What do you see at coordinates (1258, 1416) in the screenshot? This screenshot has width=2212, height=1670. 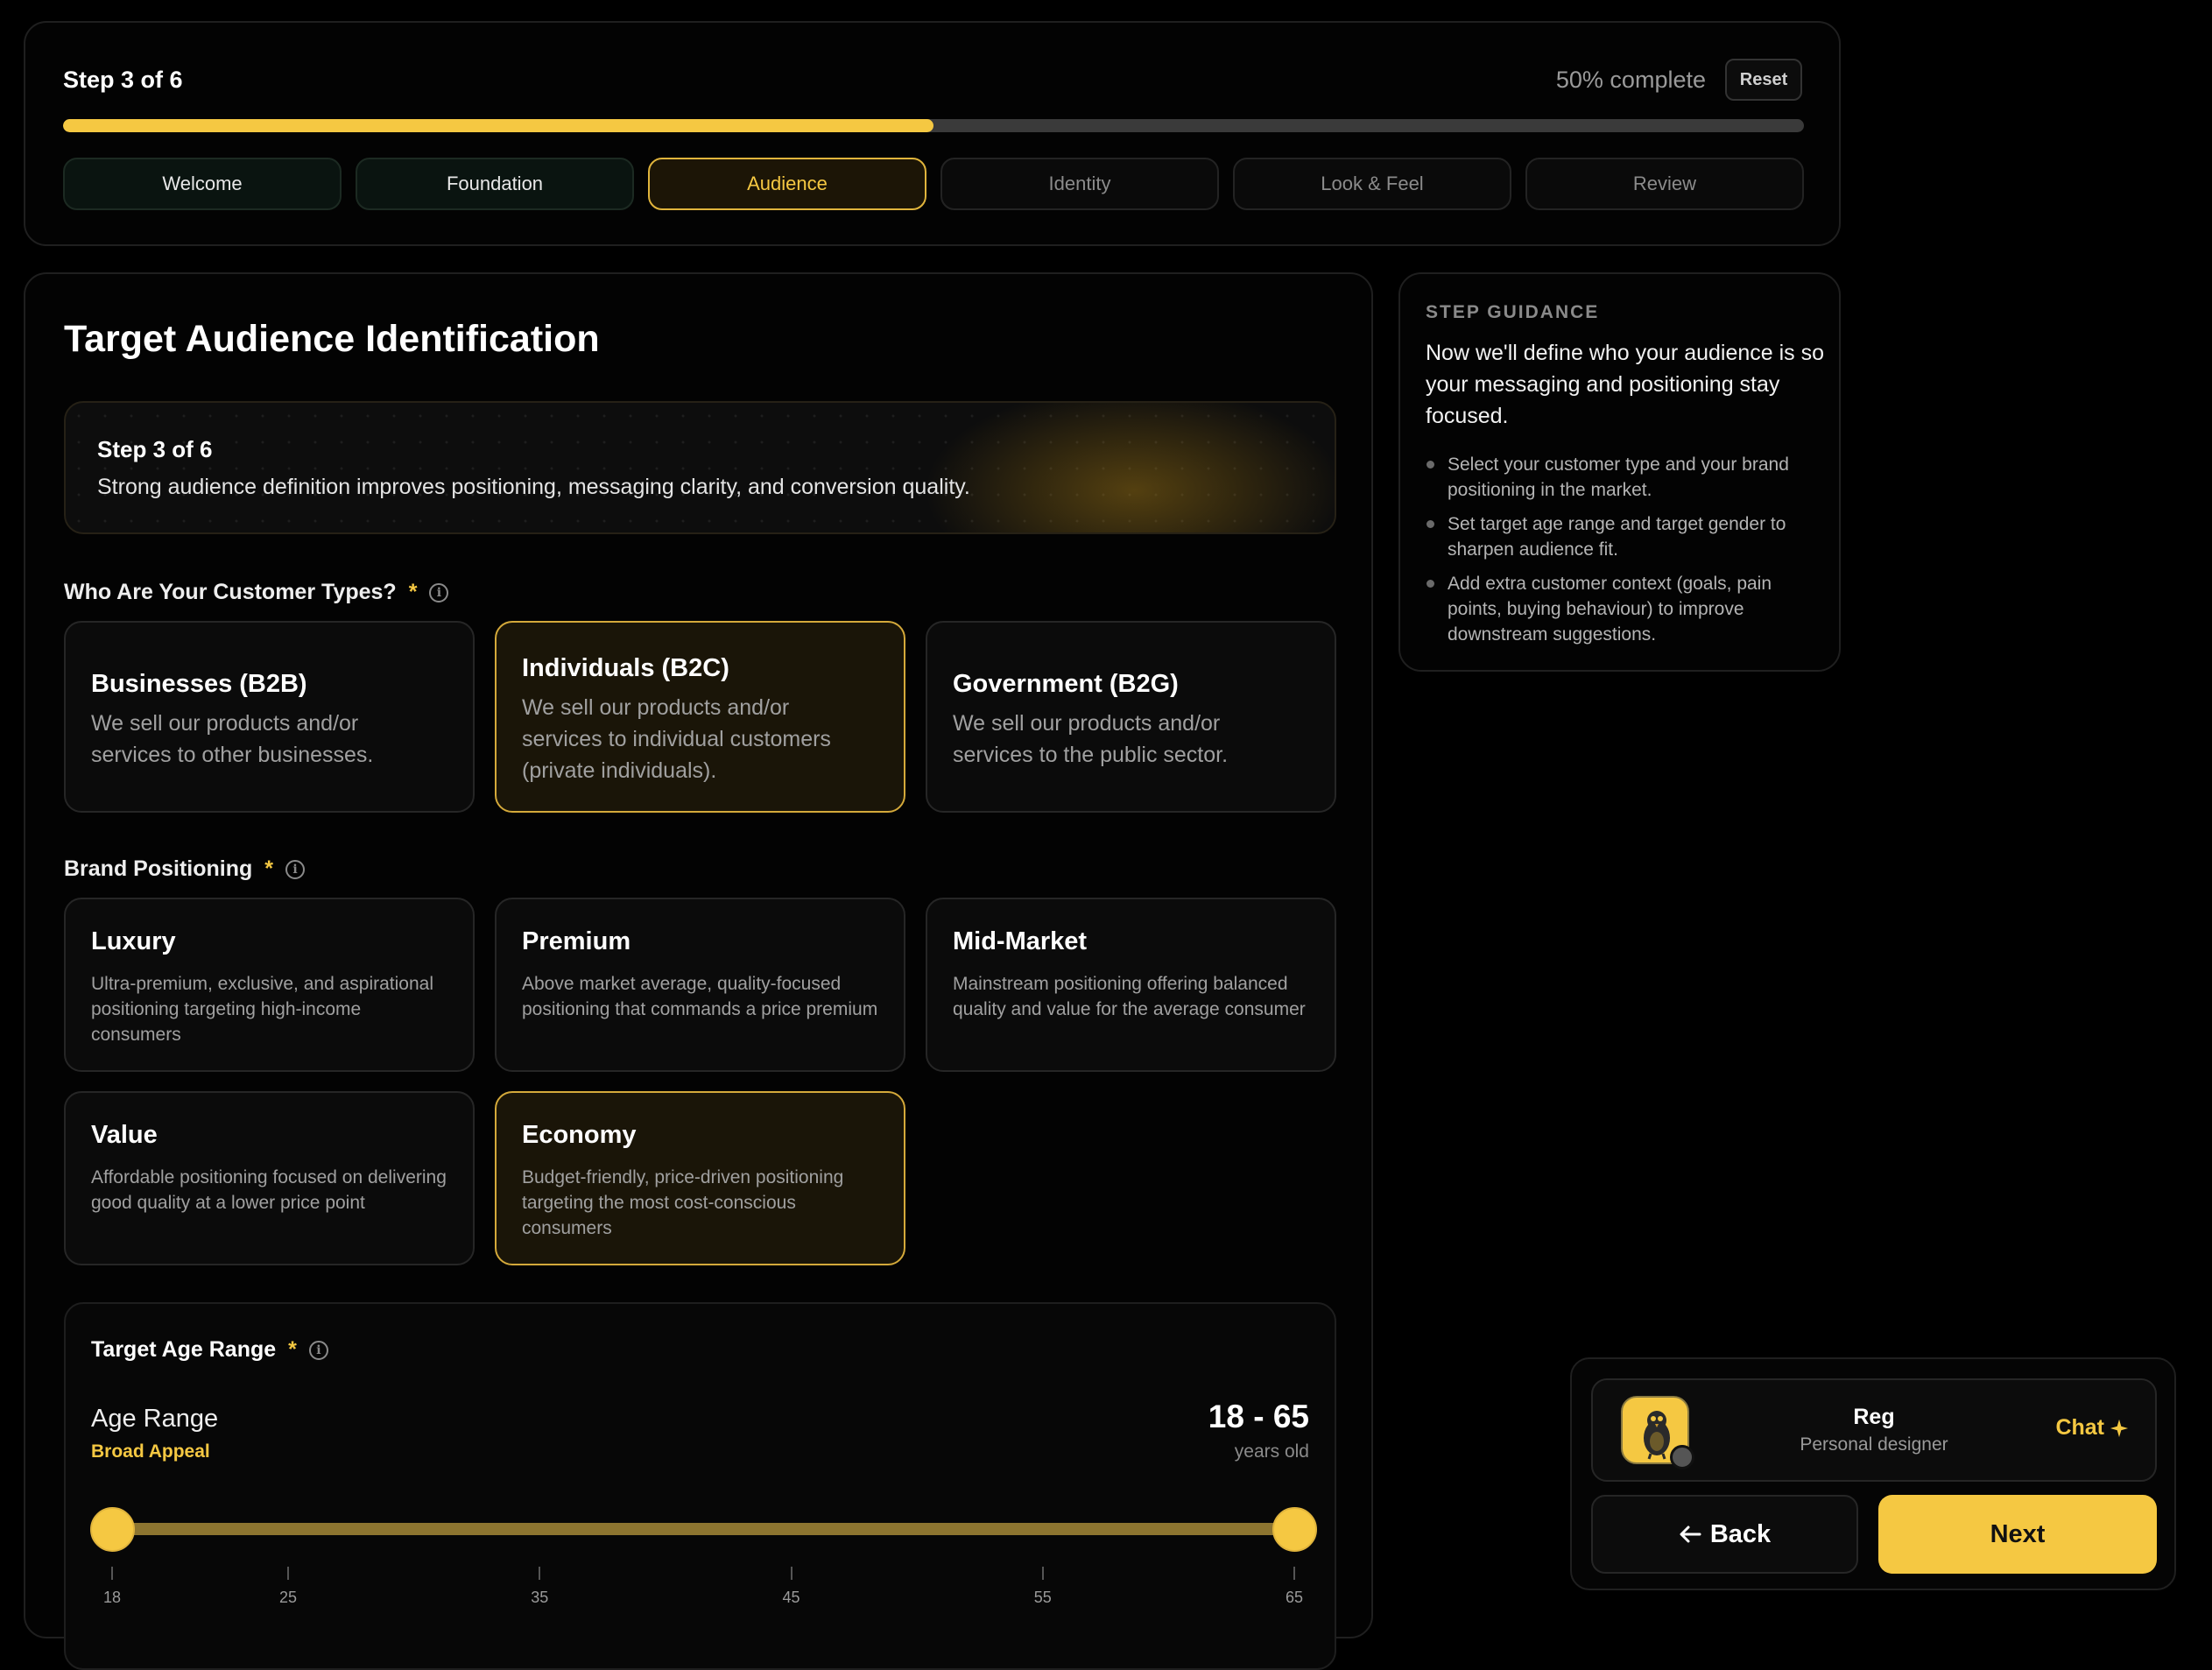 I see `age-range-value: 18 - 65` at bounding box center [1258, 1416].